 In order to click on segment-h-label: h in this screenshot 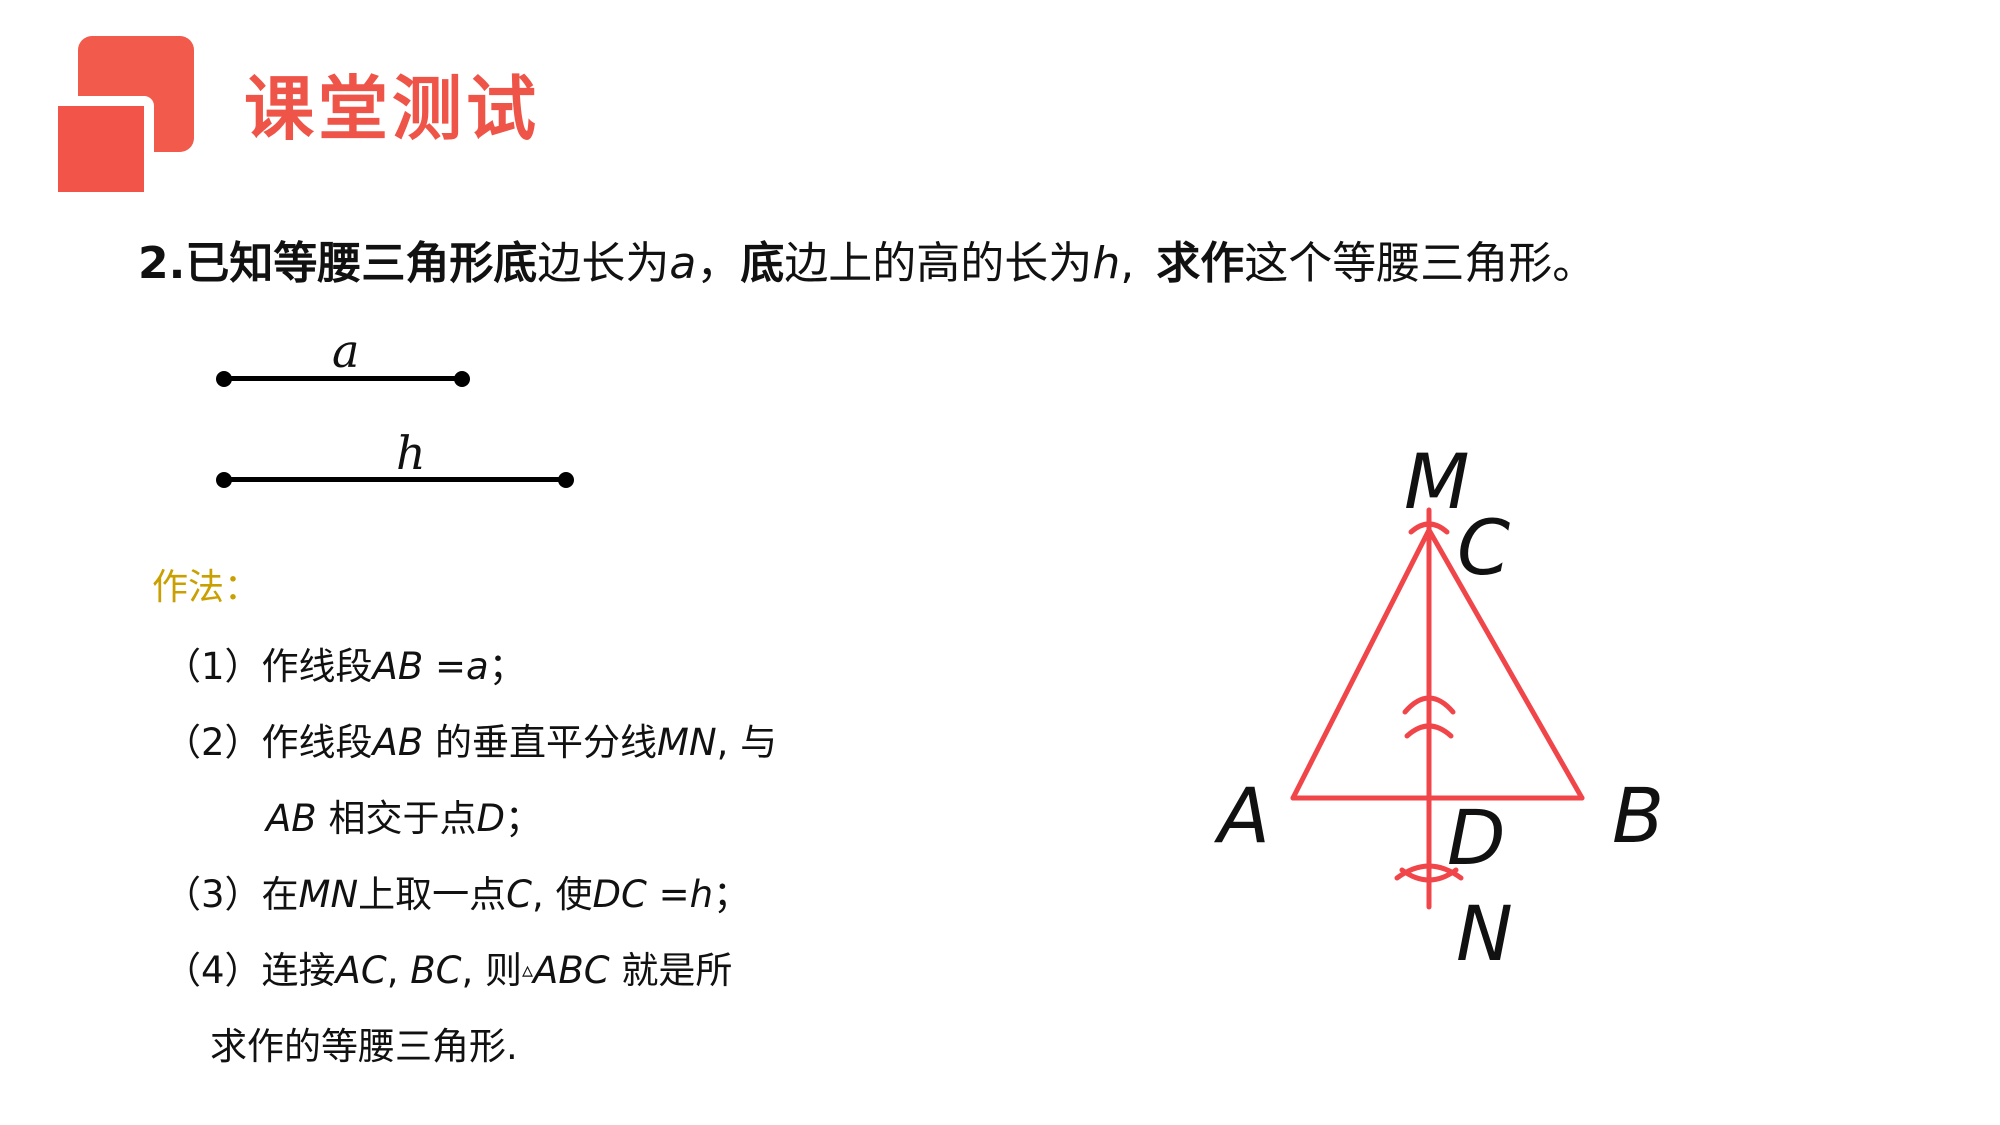, I will do `click(411, 453)`.